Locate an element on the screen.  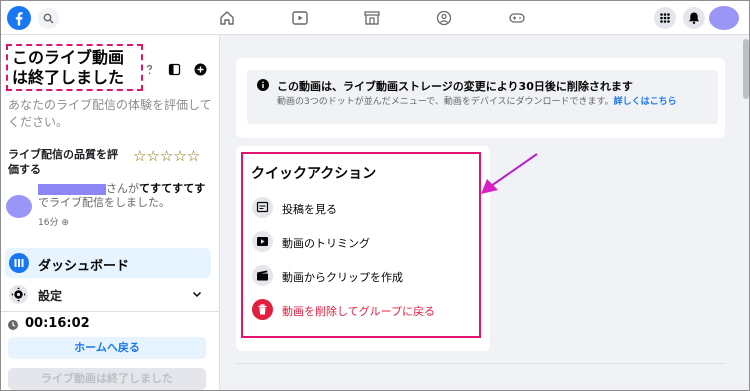
page-title: このライブ動画は終了しました is located at coordinates (68, 67).